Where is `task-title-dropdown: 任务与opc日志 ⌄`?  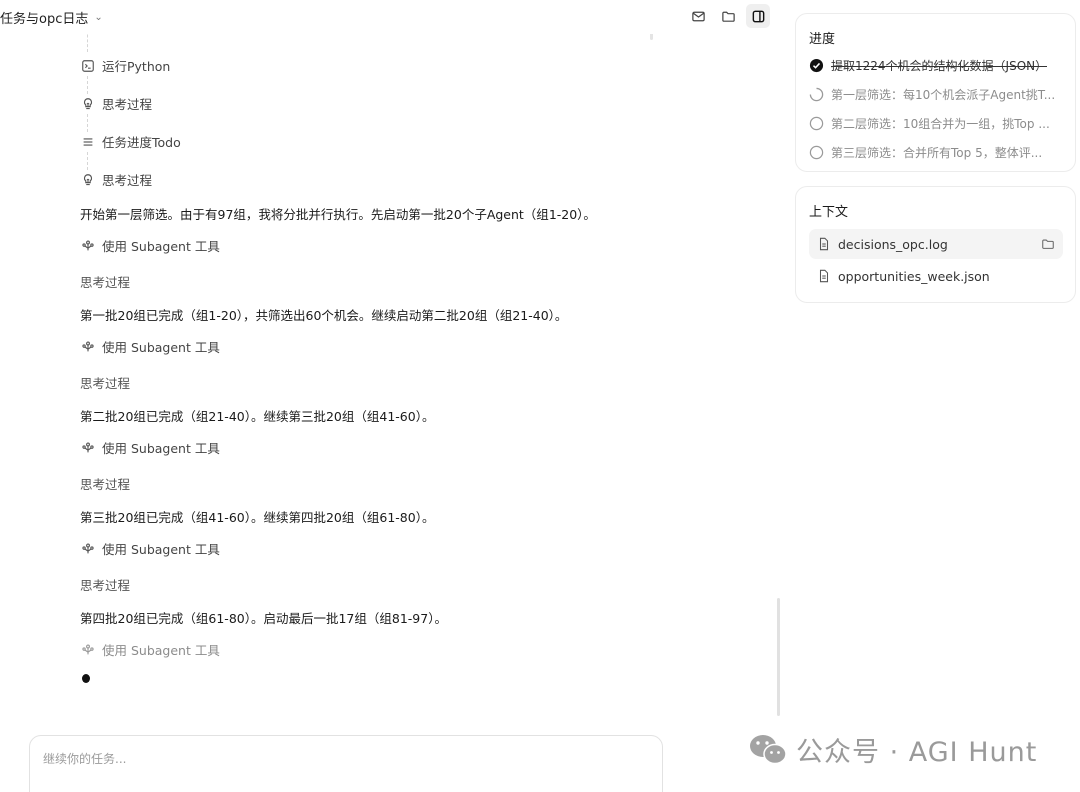
task-title-dropdown: 任务与opc日志 ⌄ is located at coordinates (51, 17).